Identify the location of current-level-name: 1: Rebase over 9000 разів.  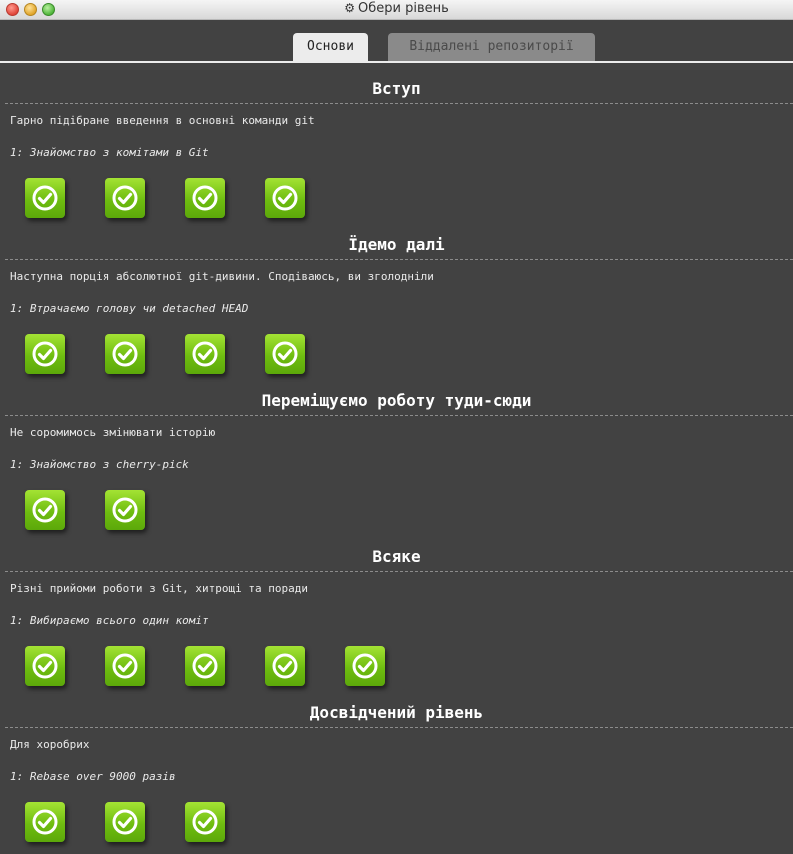
(93, 776).